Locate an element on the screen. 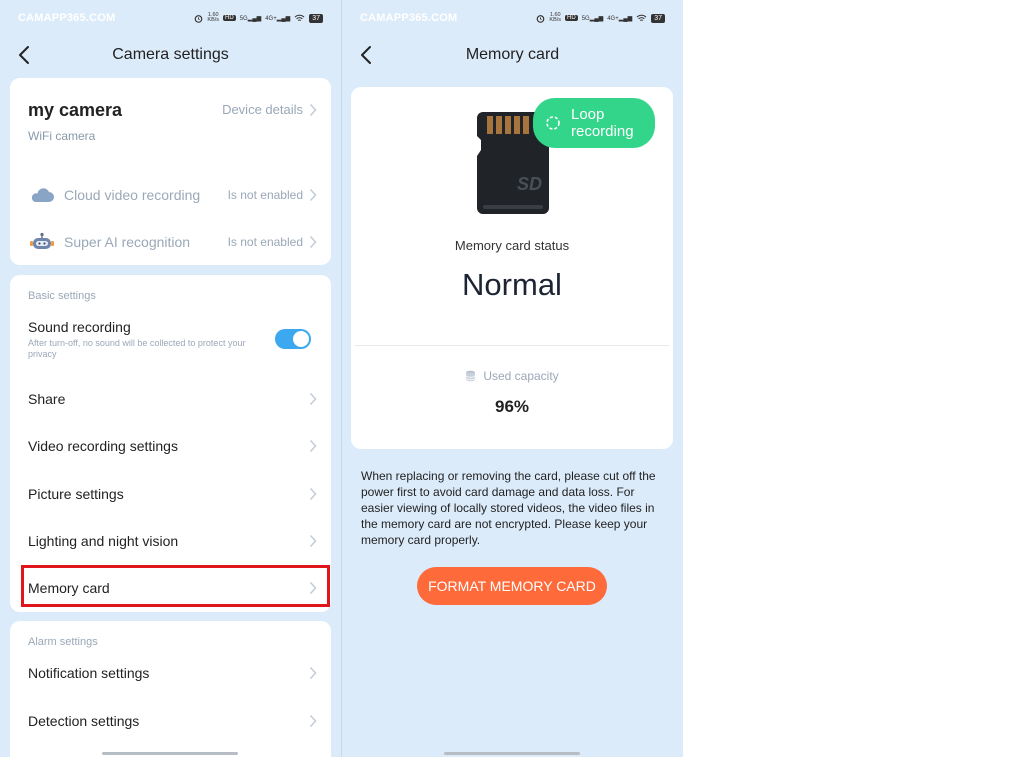  service-label: Super AI recognition is located at coordinates (127, 242).